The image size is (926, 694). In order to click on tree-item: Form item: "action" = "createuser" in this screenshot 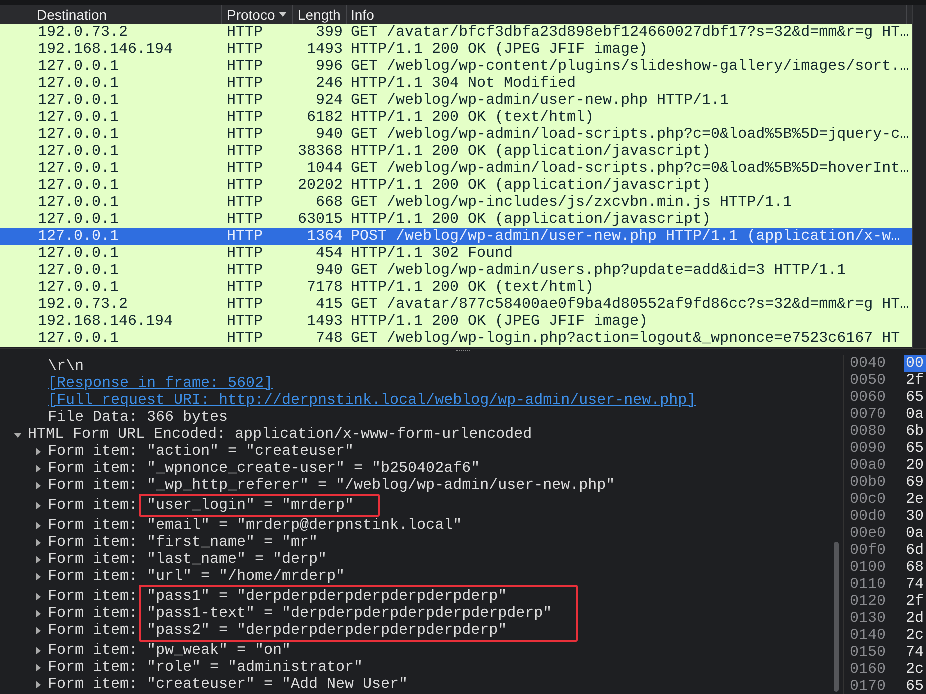, I will do `click(415, 451)`.